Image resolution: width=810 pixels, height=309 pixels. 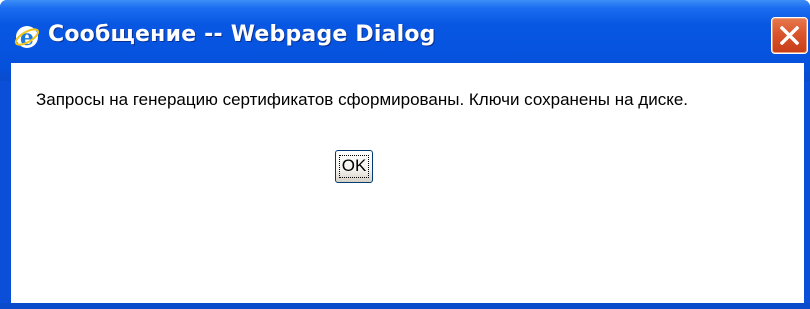 I want to click on internet-explorer-icon: e, so click(x=27, y=37).